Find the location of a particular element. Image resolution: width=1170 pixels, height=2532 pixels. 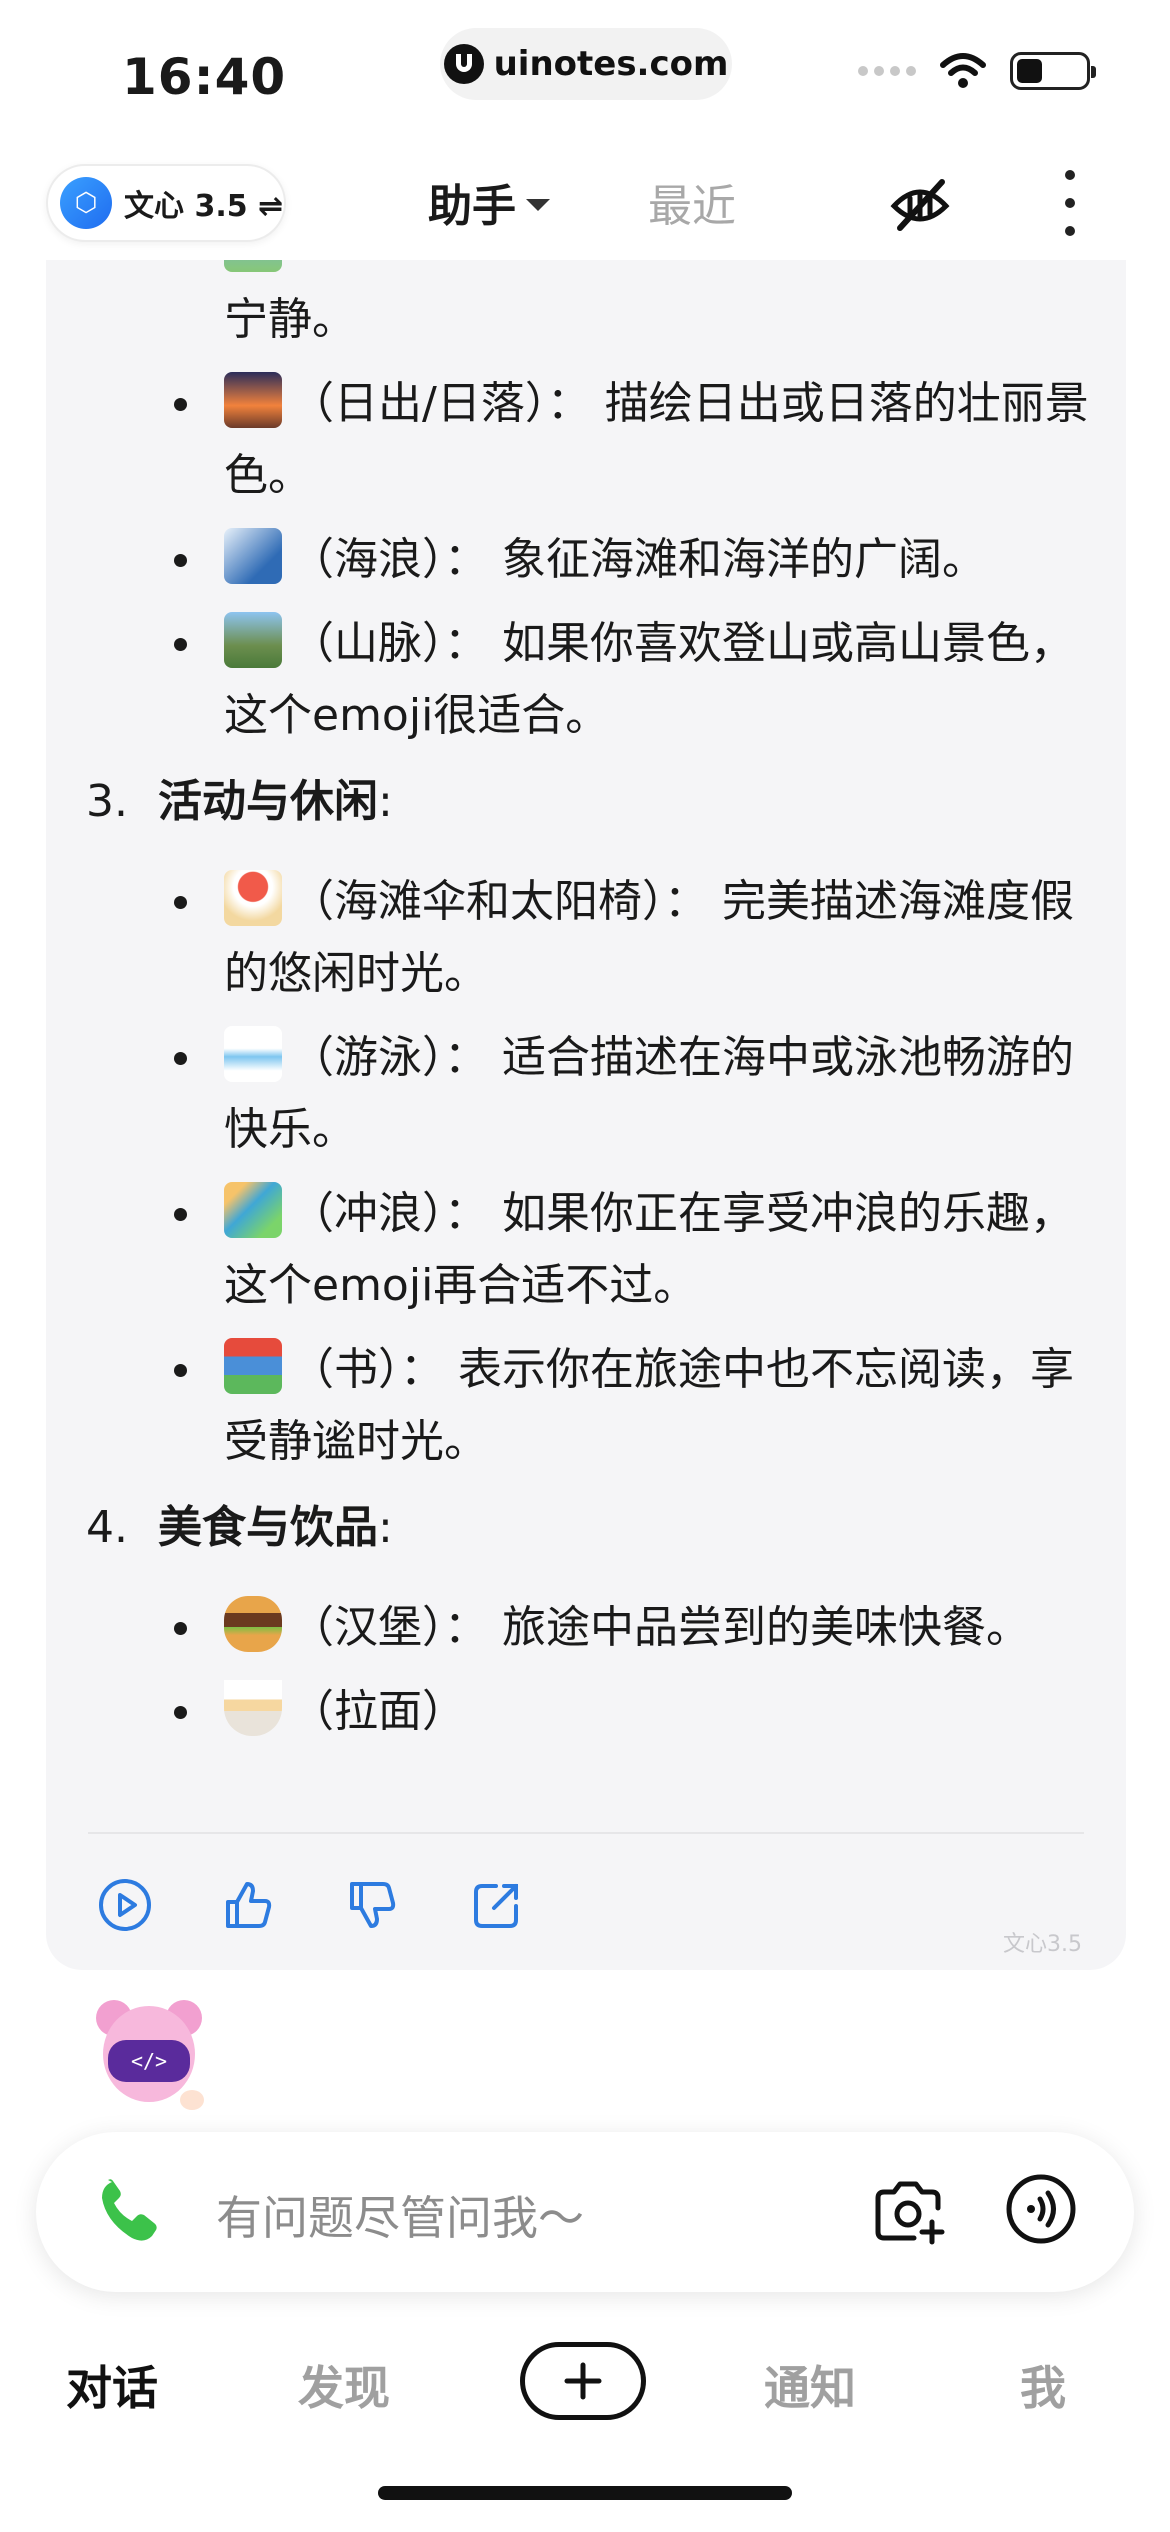

list-item: （日出/日落）： 描绘日出或日落的壮丽景色。 is located at coordinates (596, 440).